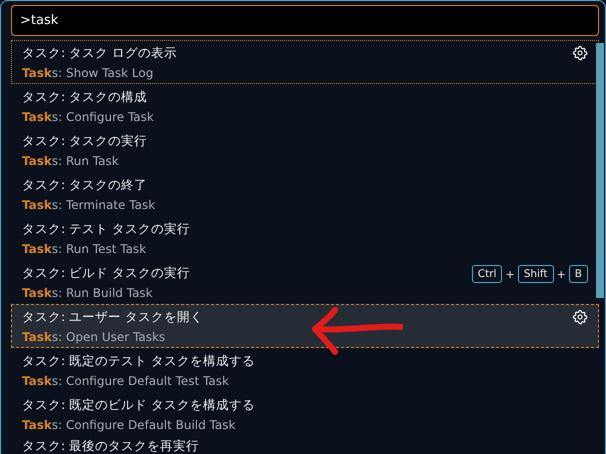  I want to click on command-item: タスク: 最後のタスクを再実行, so click(305, 445).